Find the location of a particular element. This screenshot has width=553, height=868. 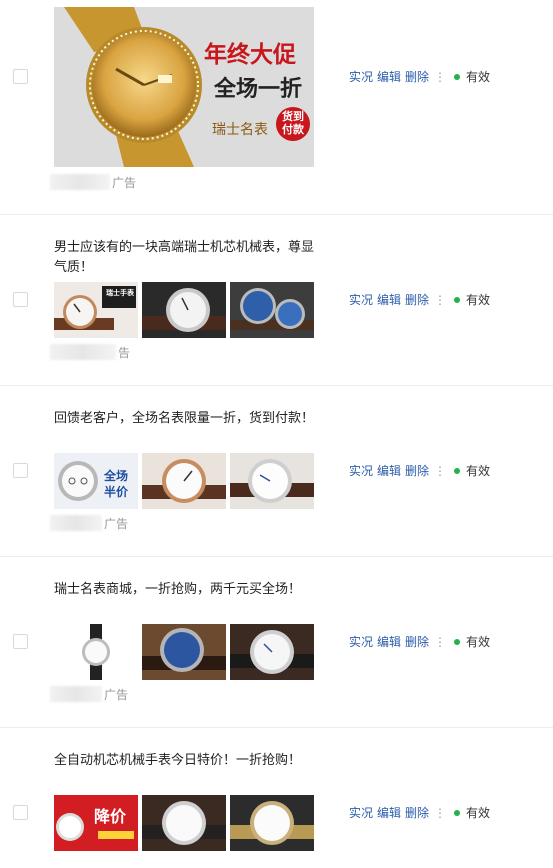

leather-strap-watch-image is located at coordinates (96, 652).